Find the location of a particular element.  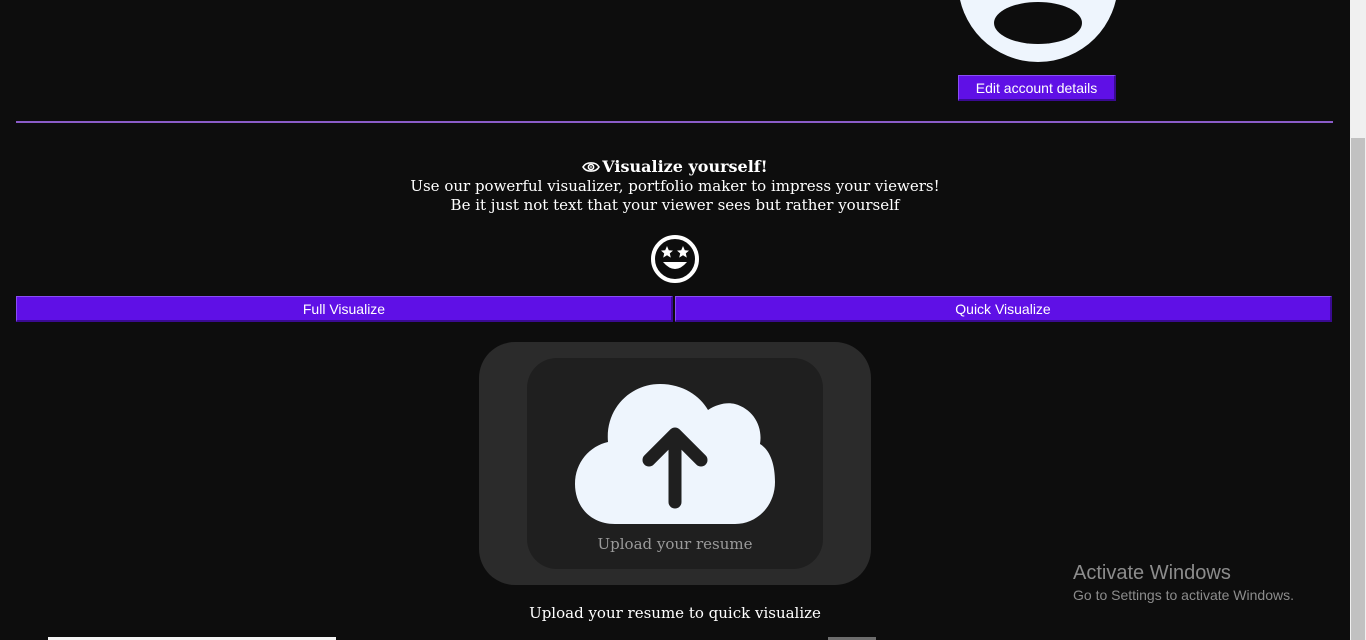

activate-windows-subtitle: Go to Settings to activate Windows. is located at coordinates (1183, 595).